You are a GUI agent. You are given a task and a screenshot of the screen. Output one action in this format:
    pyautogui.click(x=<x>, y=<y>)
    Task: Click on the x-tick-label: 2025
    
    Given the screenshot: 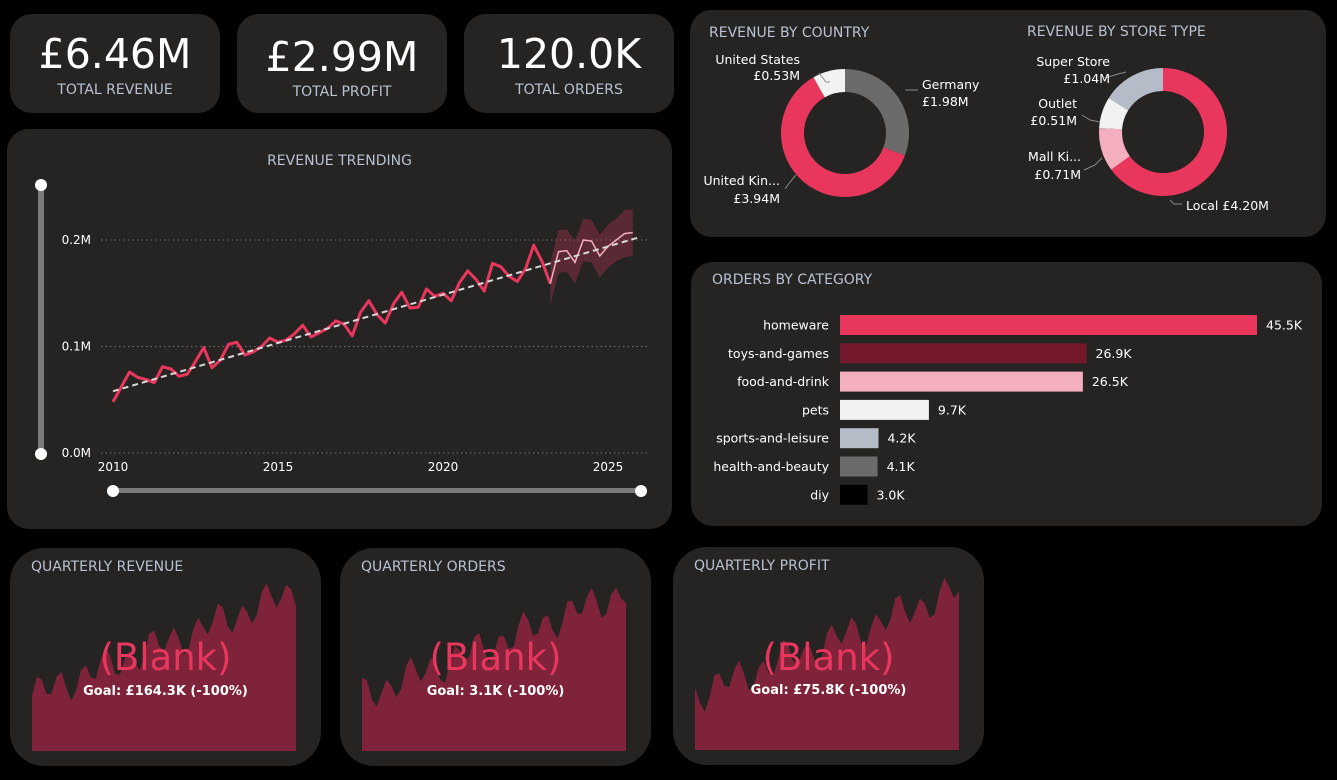 What is the action you would take?
    pyautogui.click(x=608, y=467)
    